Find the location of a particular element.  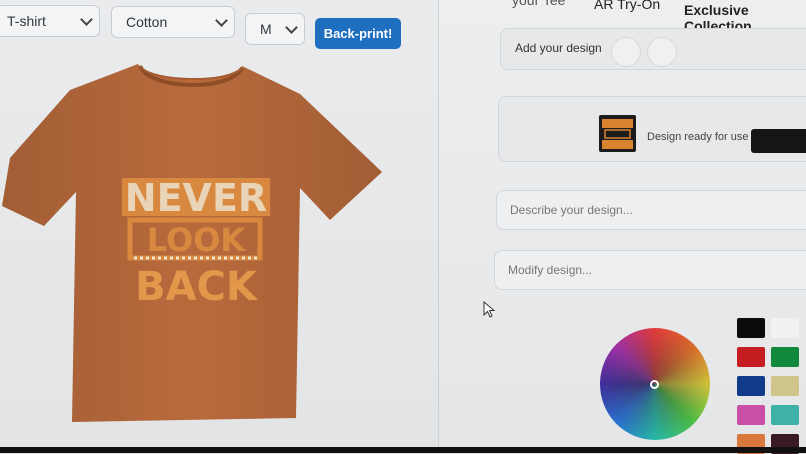

design-thumbnail is located at coordinates (617, 133).